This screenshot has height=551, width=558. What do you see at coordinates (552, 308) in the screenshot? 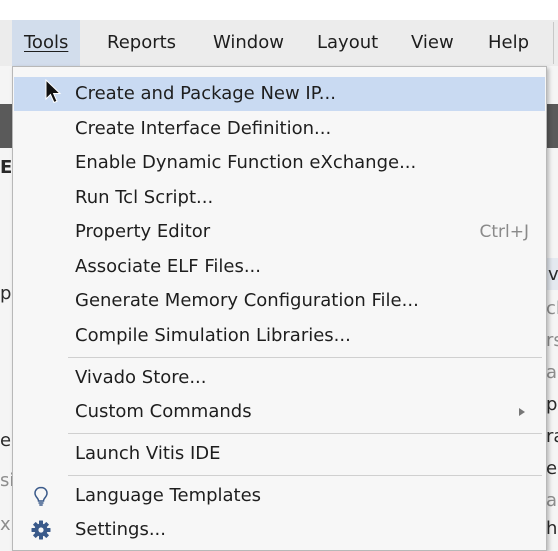
I see `background-text-fragment: cl` at bounding box center [552, 308].